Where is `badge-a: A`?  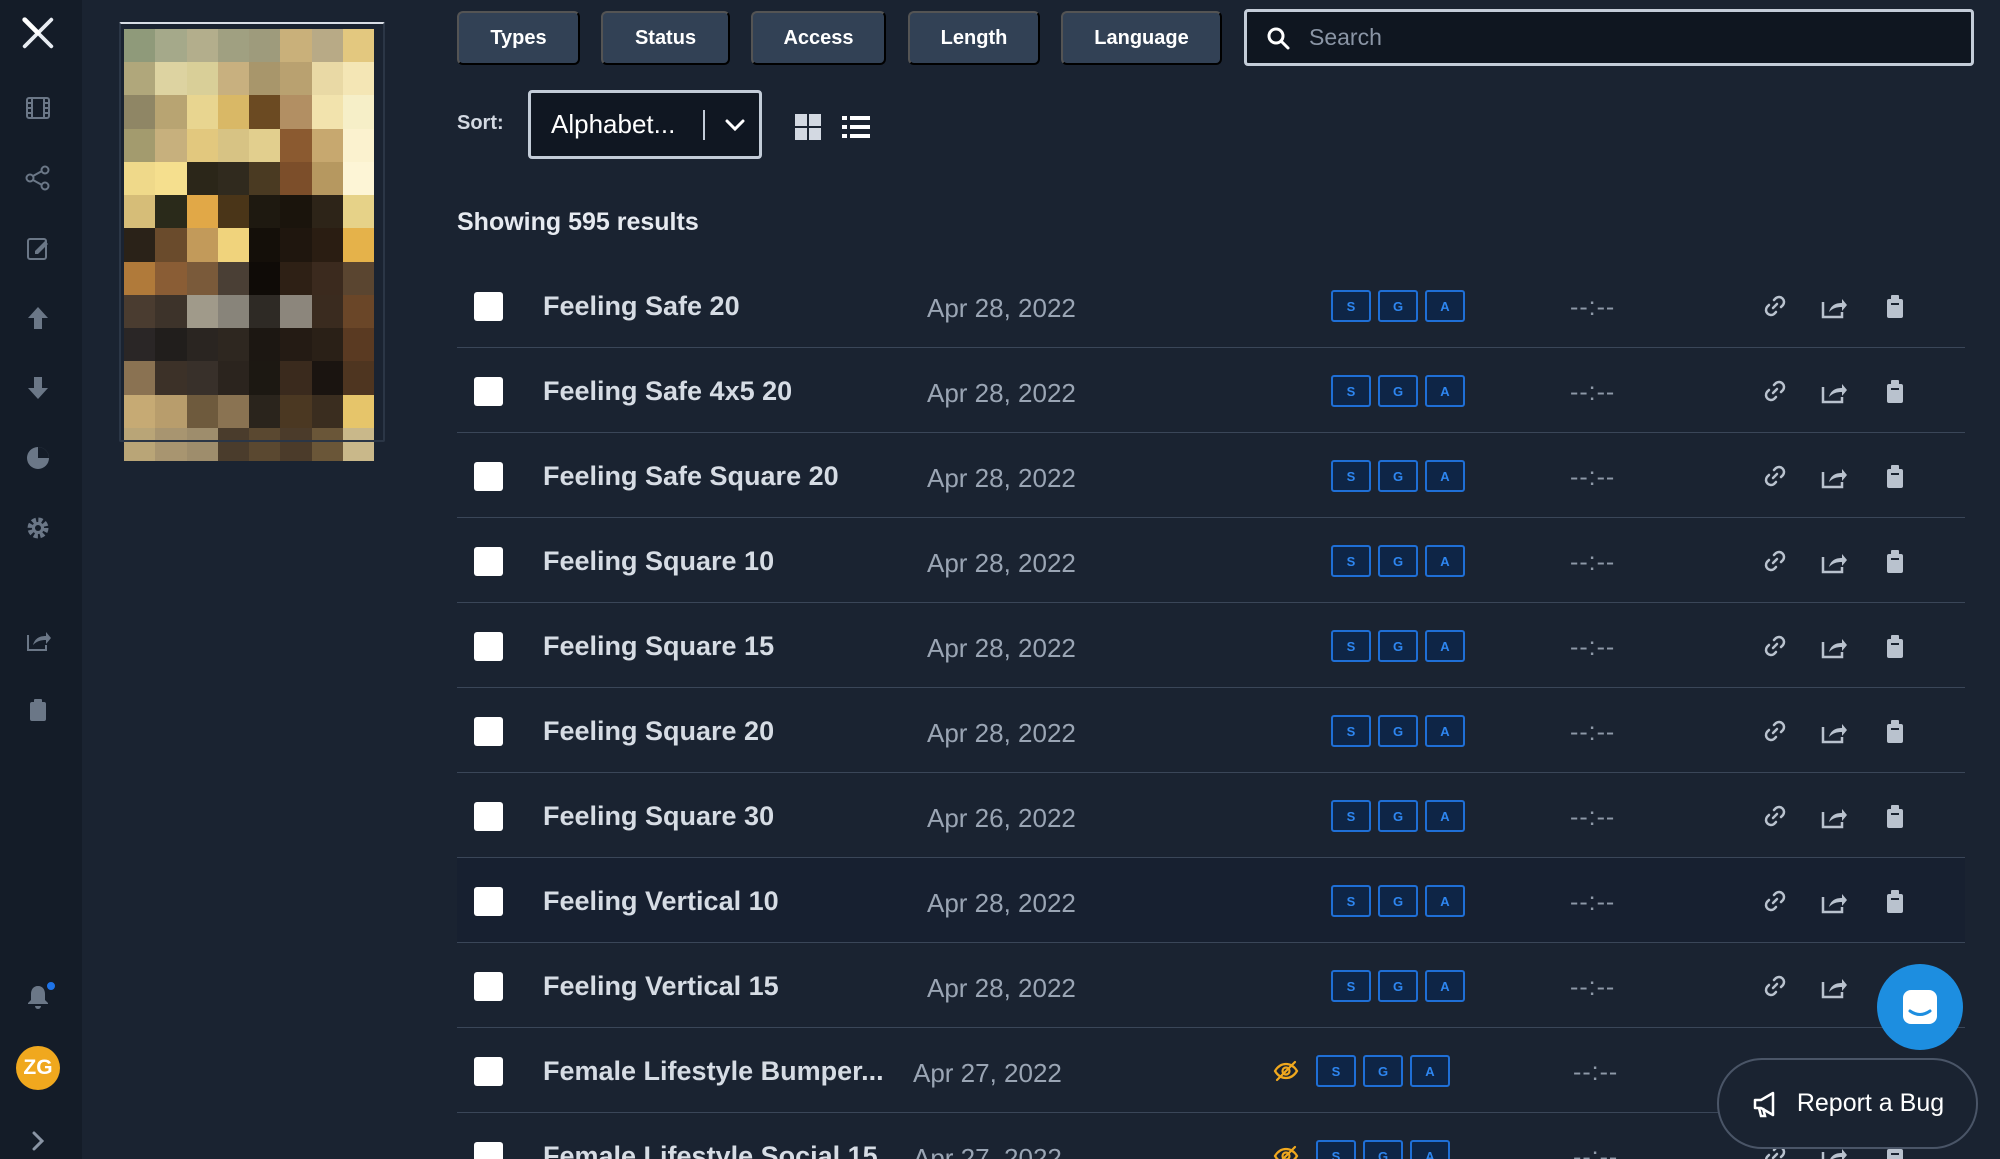 badge-a: A is located at coordinates (1445, 901).